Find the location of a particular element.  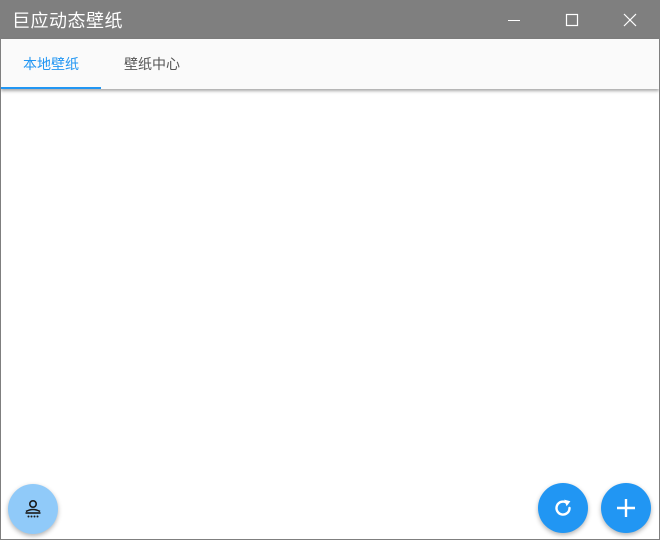

maximize-icon is located at coordinates (572, 20).